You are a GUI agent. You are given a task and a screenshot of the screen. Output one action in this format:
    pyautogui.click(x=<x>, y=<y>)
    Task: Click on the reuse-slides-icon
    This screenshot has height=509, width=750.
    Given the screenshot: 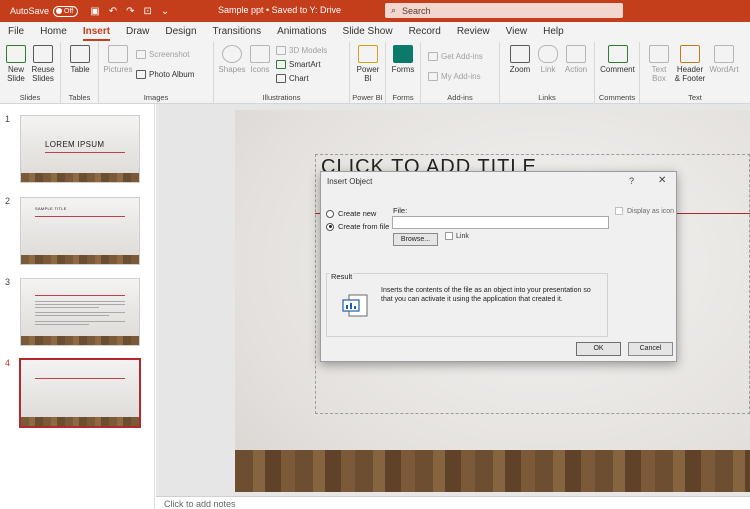 What is the action you would take?
    pyautogui.click(x=43, y=54)
    